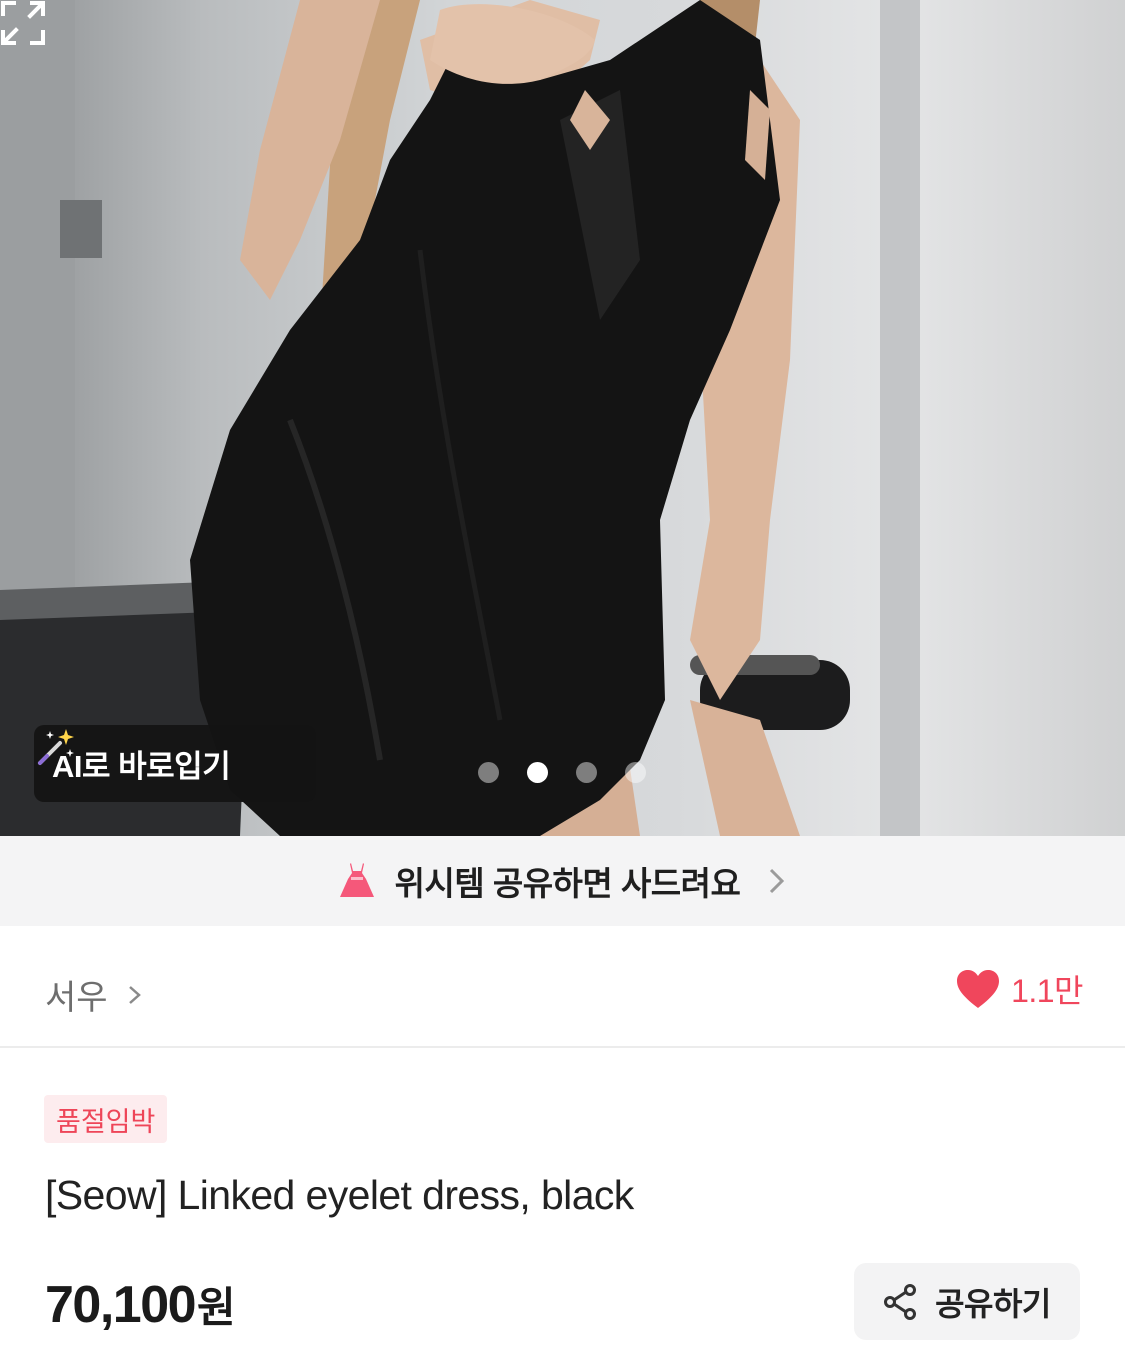 The height and width of the screenshot is (1355, 1125). I want to click on ai-try-on-button: AI로 바로입기, so click(175, 763).